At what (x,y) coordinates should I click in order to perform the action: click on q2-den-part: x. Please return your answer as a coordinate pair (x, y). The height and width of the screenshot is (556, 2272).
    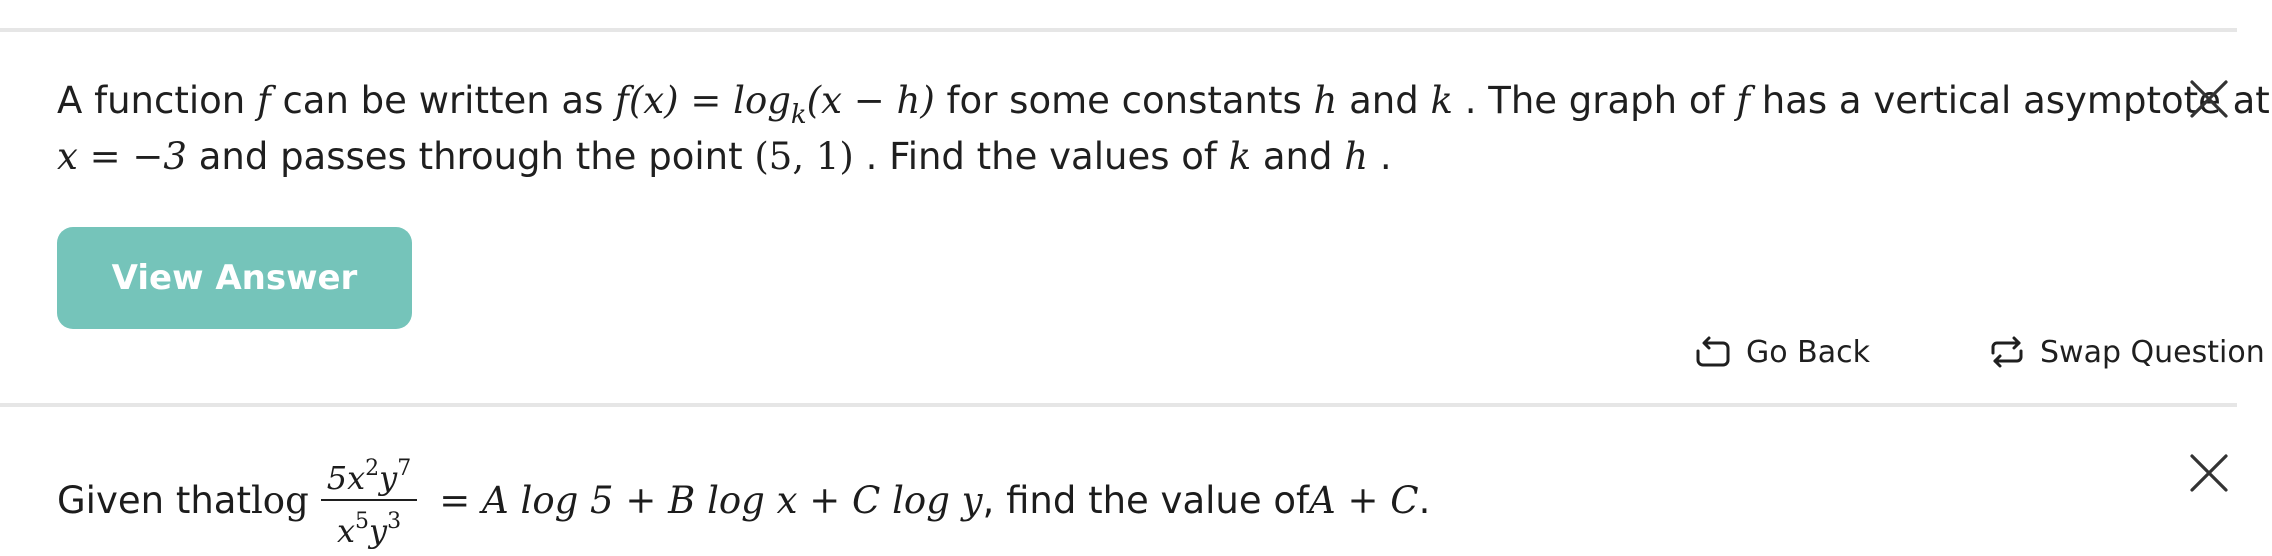
    Looking at the image, I should click on (345, 531).